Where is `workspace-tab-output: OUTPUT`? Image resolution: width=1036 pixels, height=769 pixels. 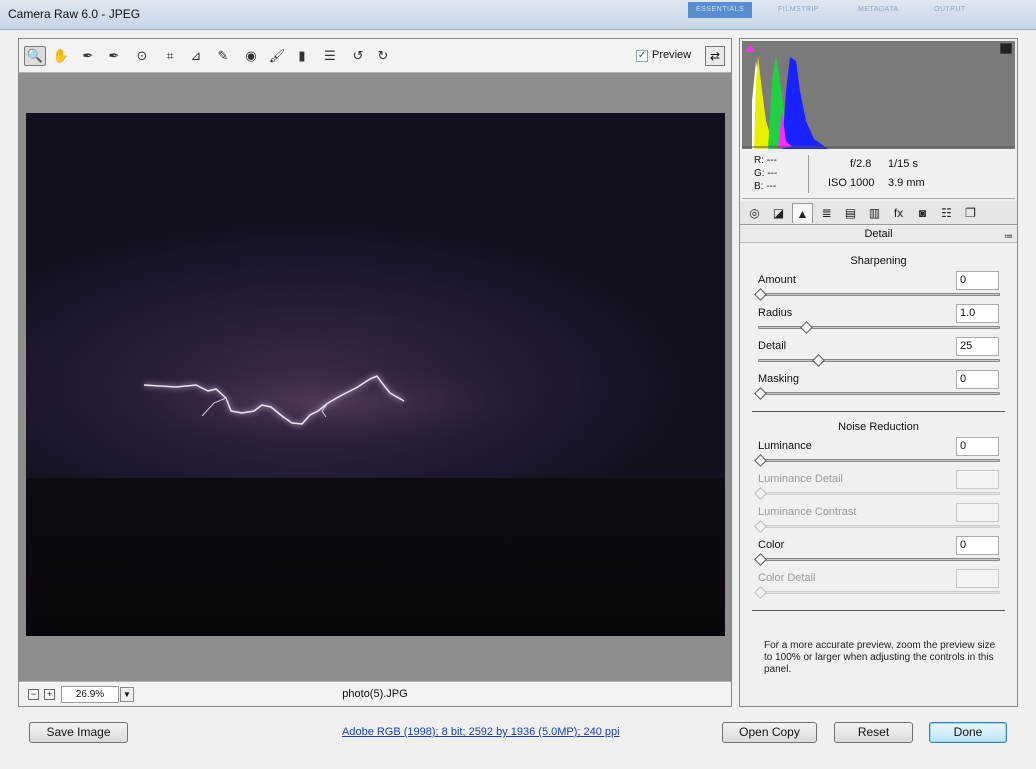
workspace-tab-output: OUTPUT is located at coordinates (950, 10).